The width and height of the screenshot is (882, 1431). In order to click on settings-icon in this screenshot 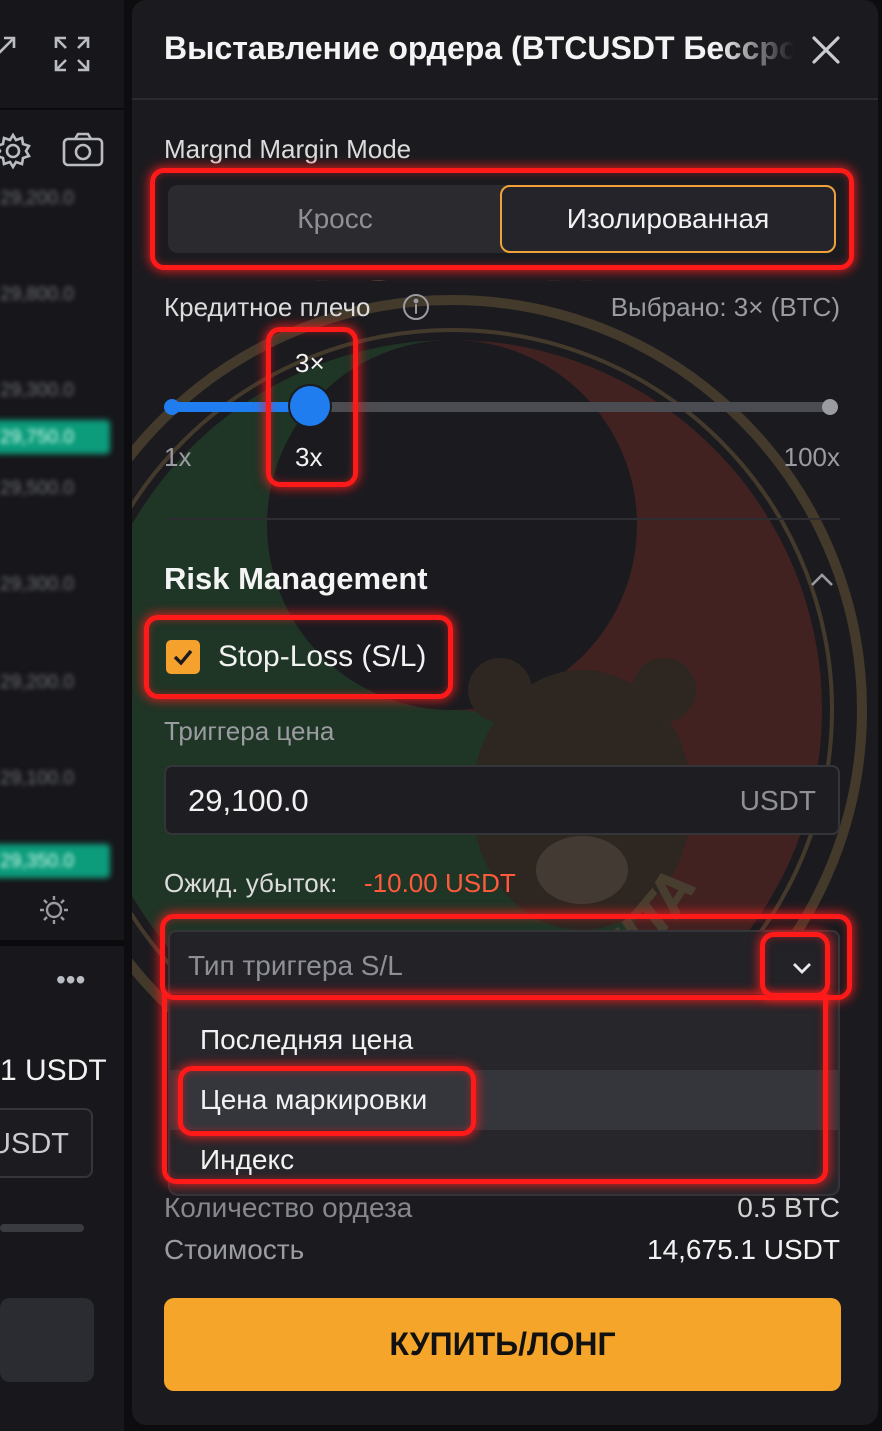, I will do `click(16, 154)`.